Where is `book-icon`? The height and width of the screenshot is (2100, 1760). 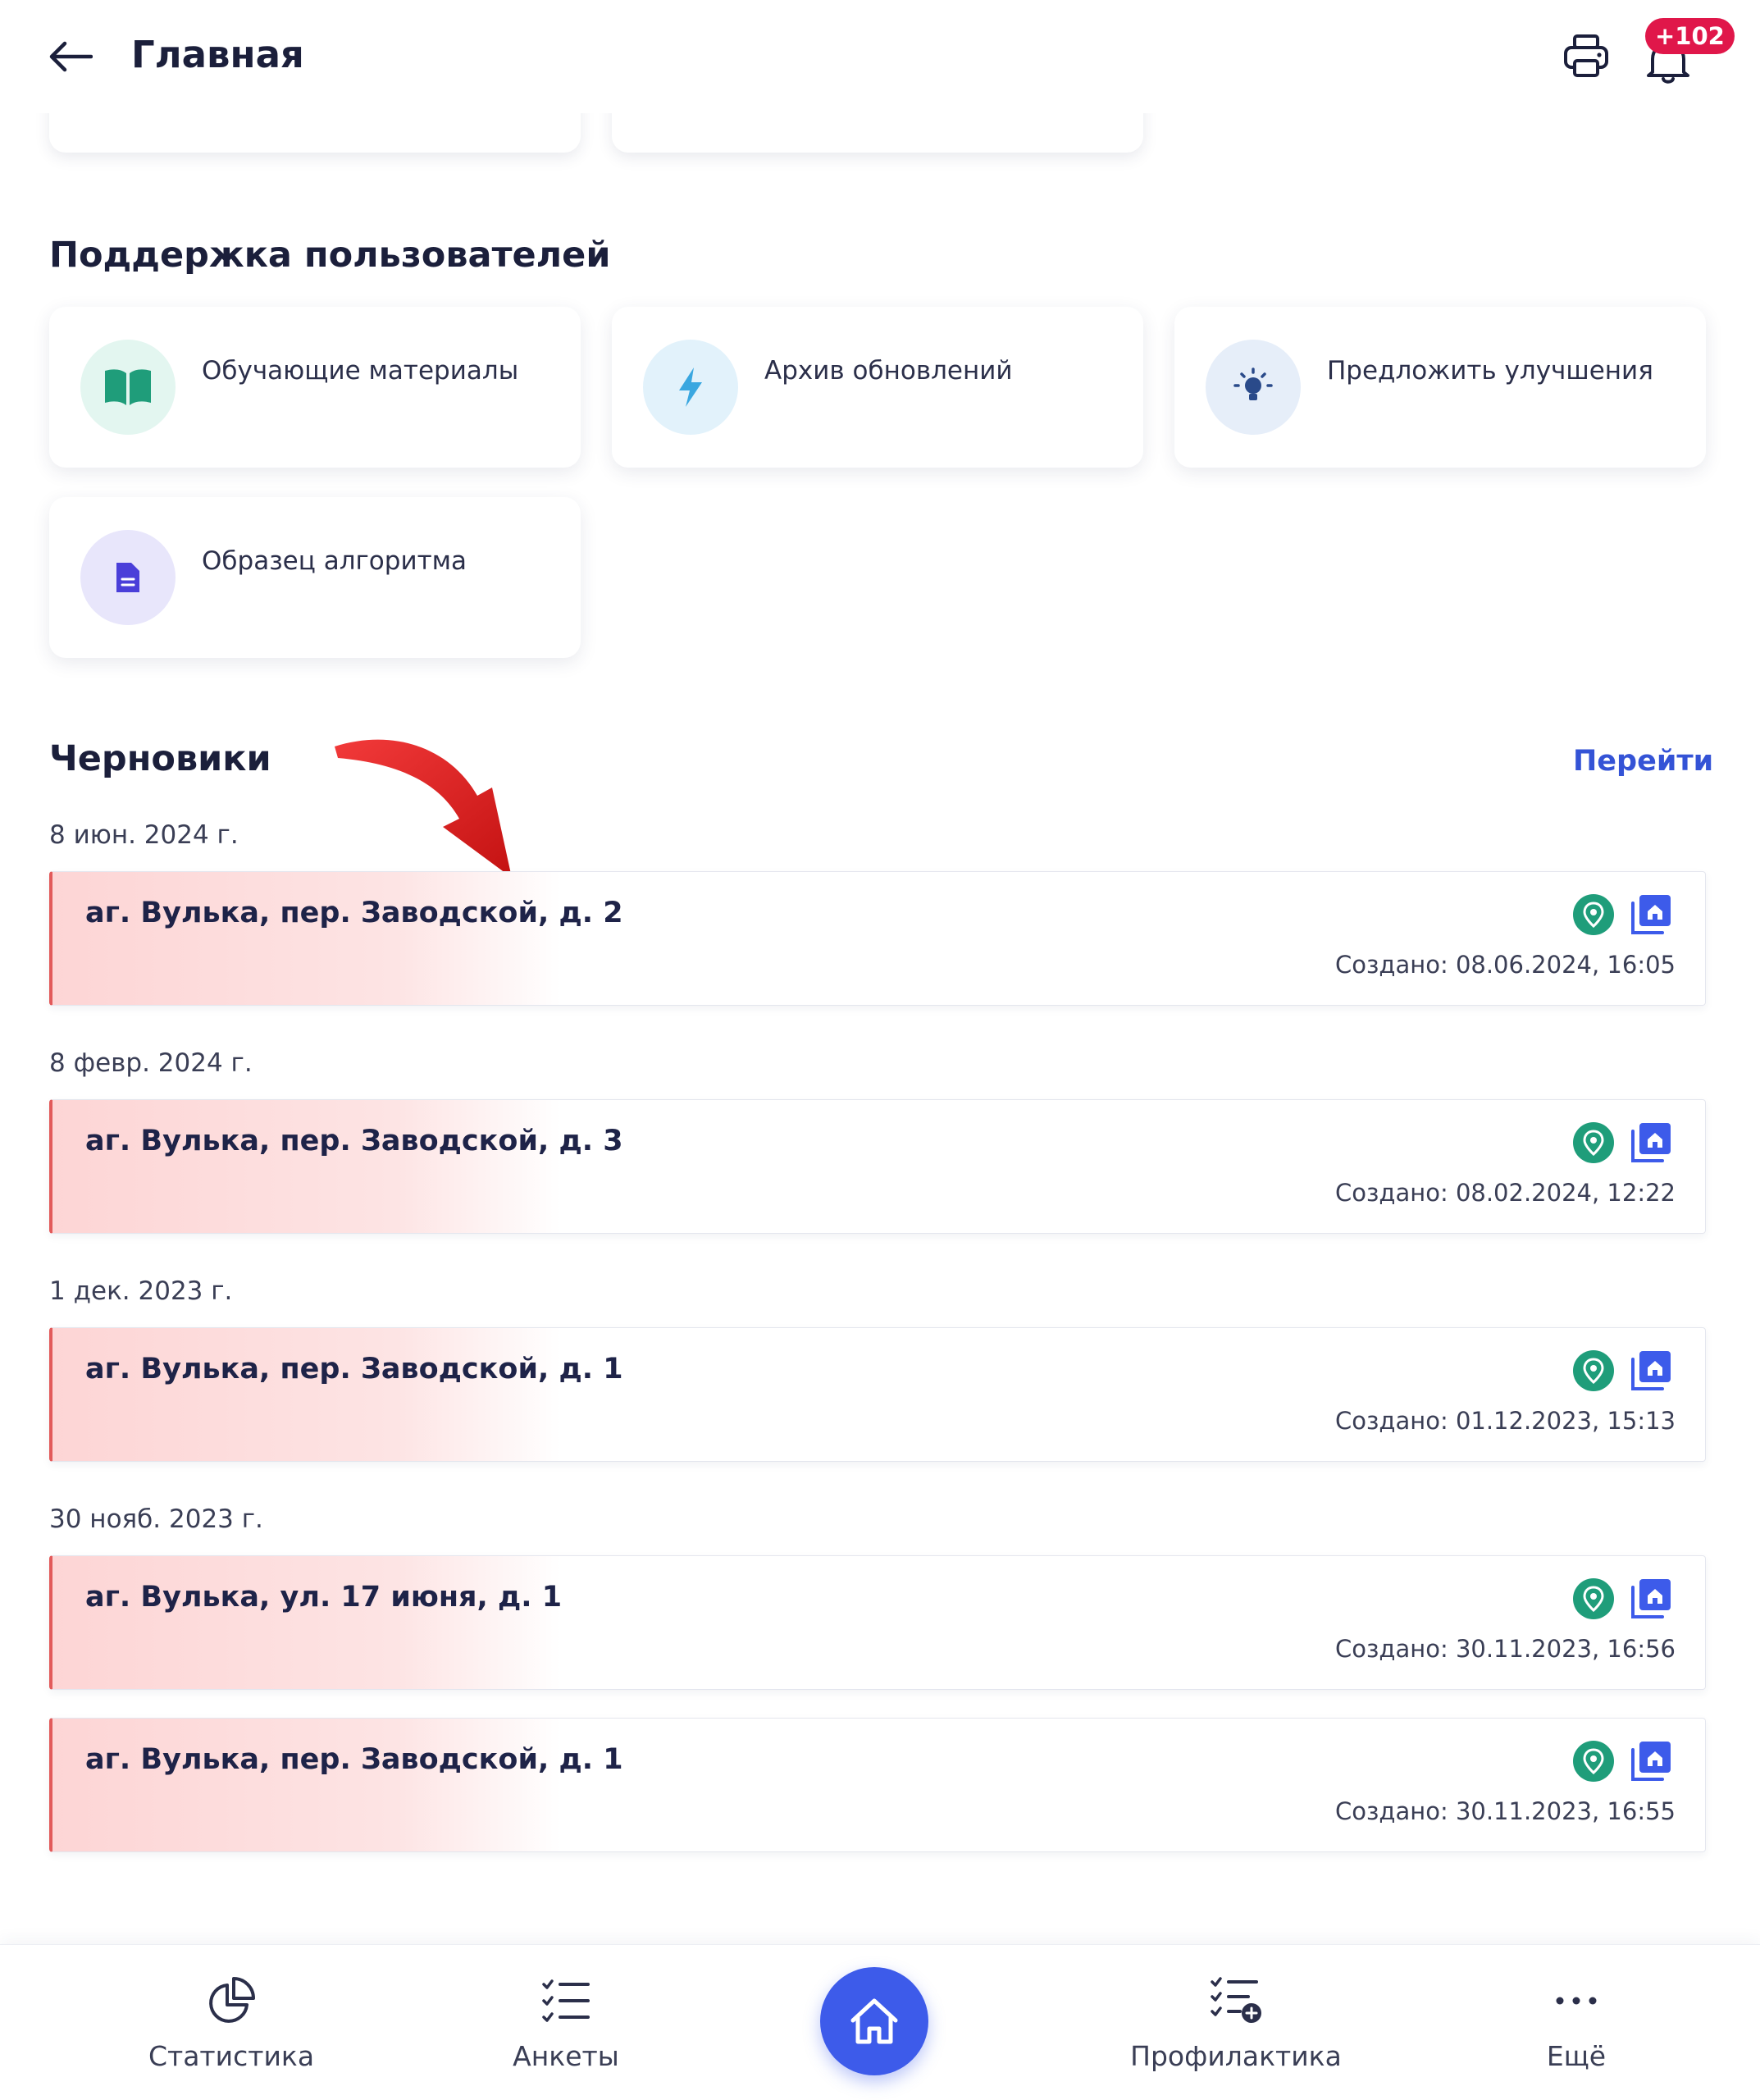 book-icon is located at coordinates (128, 387).